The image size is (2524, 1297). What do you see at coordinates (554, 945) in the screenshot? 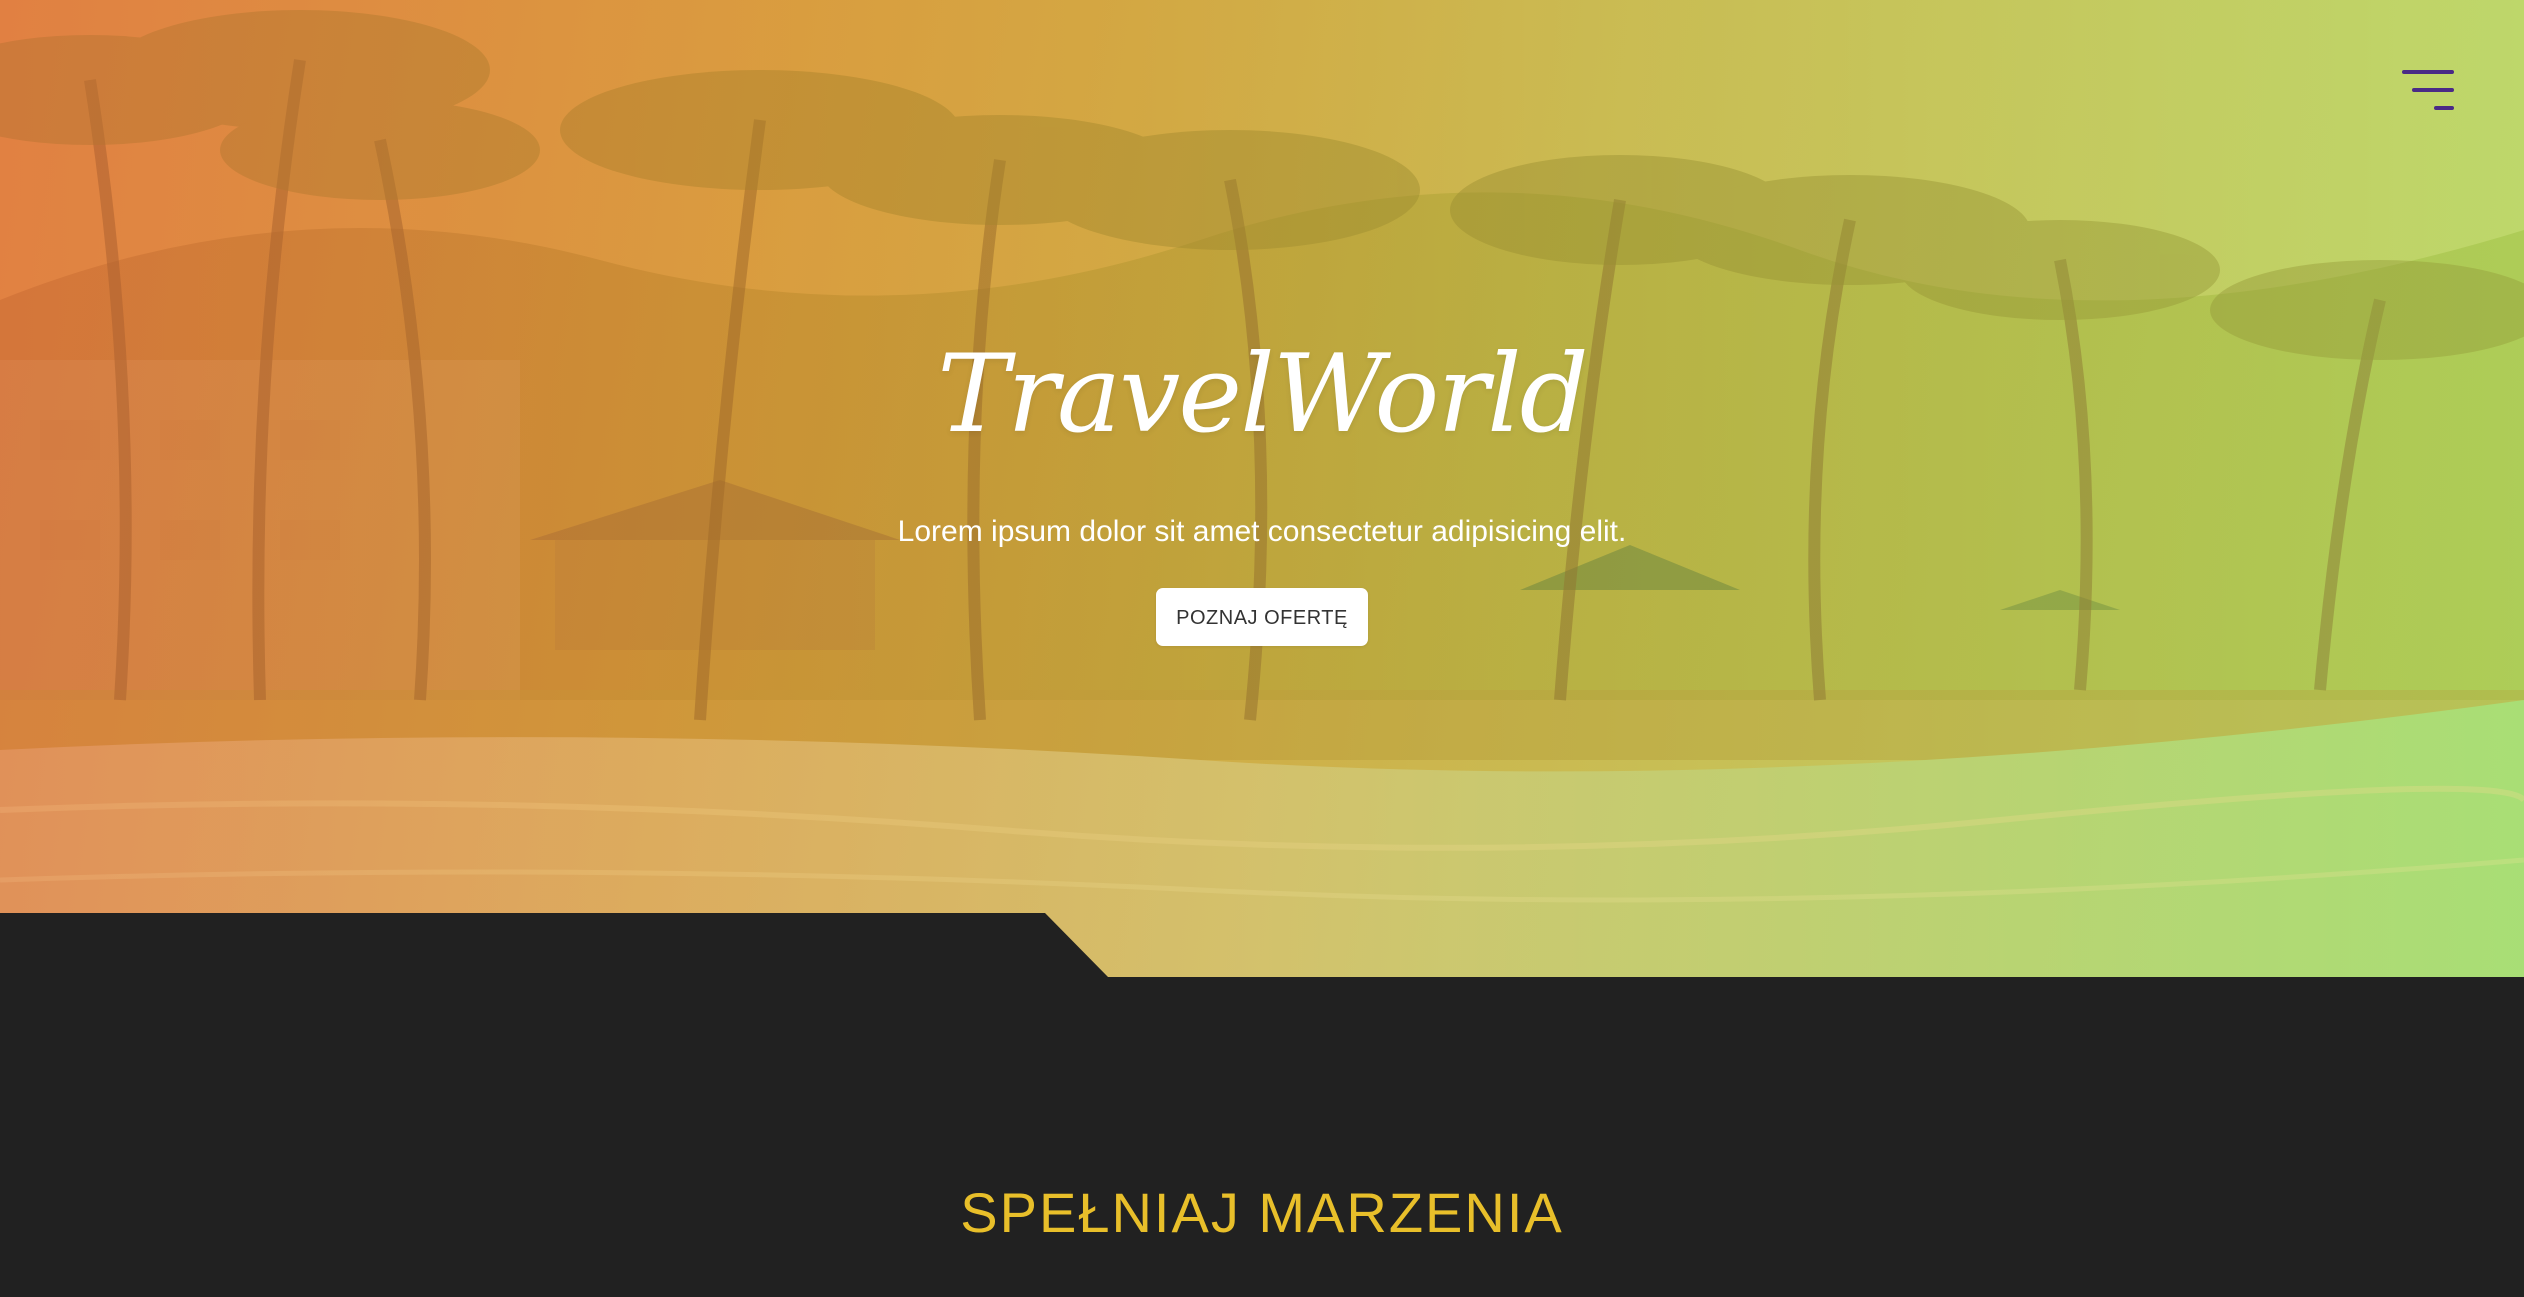
I see `hero-bottom-angle-shape` at bounding box center [554, 945].